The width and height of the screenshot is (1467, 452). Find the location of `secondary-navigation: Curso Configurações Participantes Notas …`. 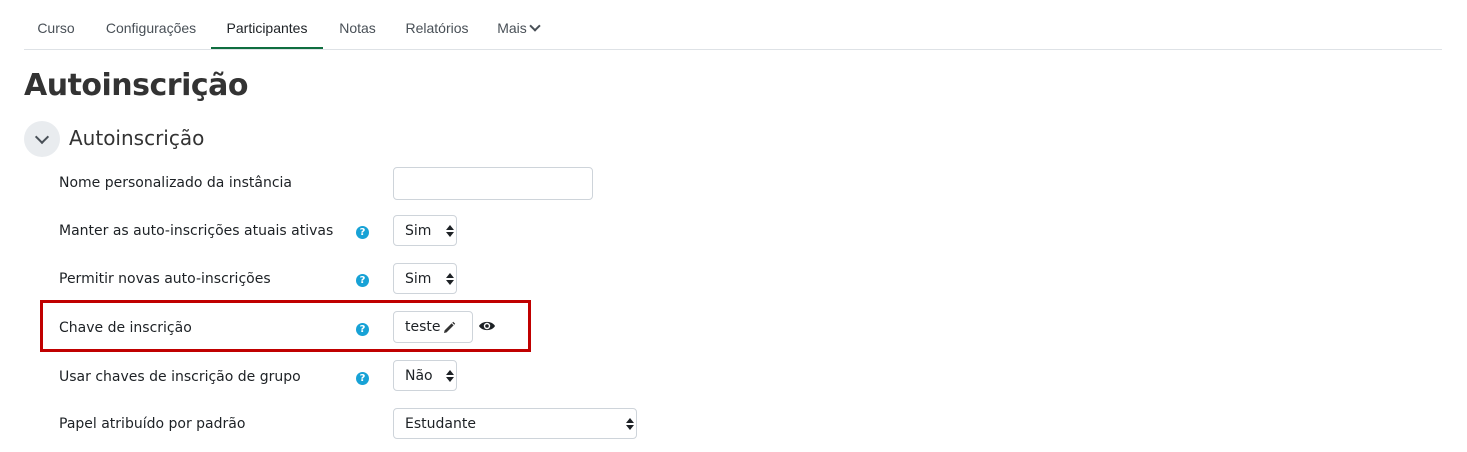

secondary-navigation: Curso Configurações Participantes Notas … is located at coordinates (733, 29).